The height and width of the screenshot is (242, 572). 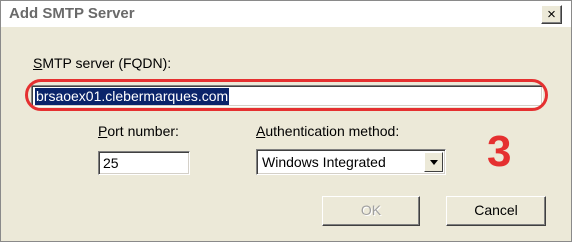 I want to click on authentication-method-value: Windows Integrated, so click(x=324, y=162).